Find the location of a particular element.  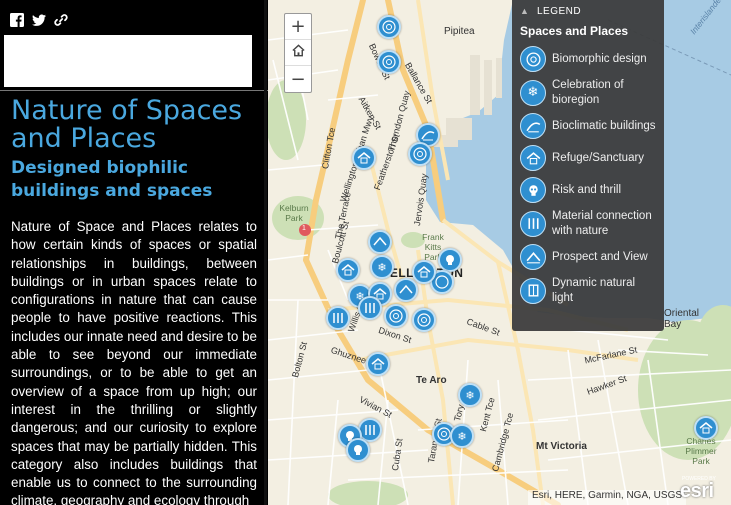

logo-placeholder is located at coordinates (128, 61).